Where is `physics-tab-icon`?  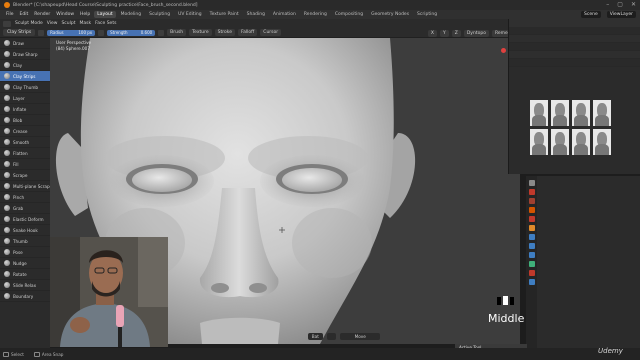
physics-tab-icon is located at coordinates (531, 255).